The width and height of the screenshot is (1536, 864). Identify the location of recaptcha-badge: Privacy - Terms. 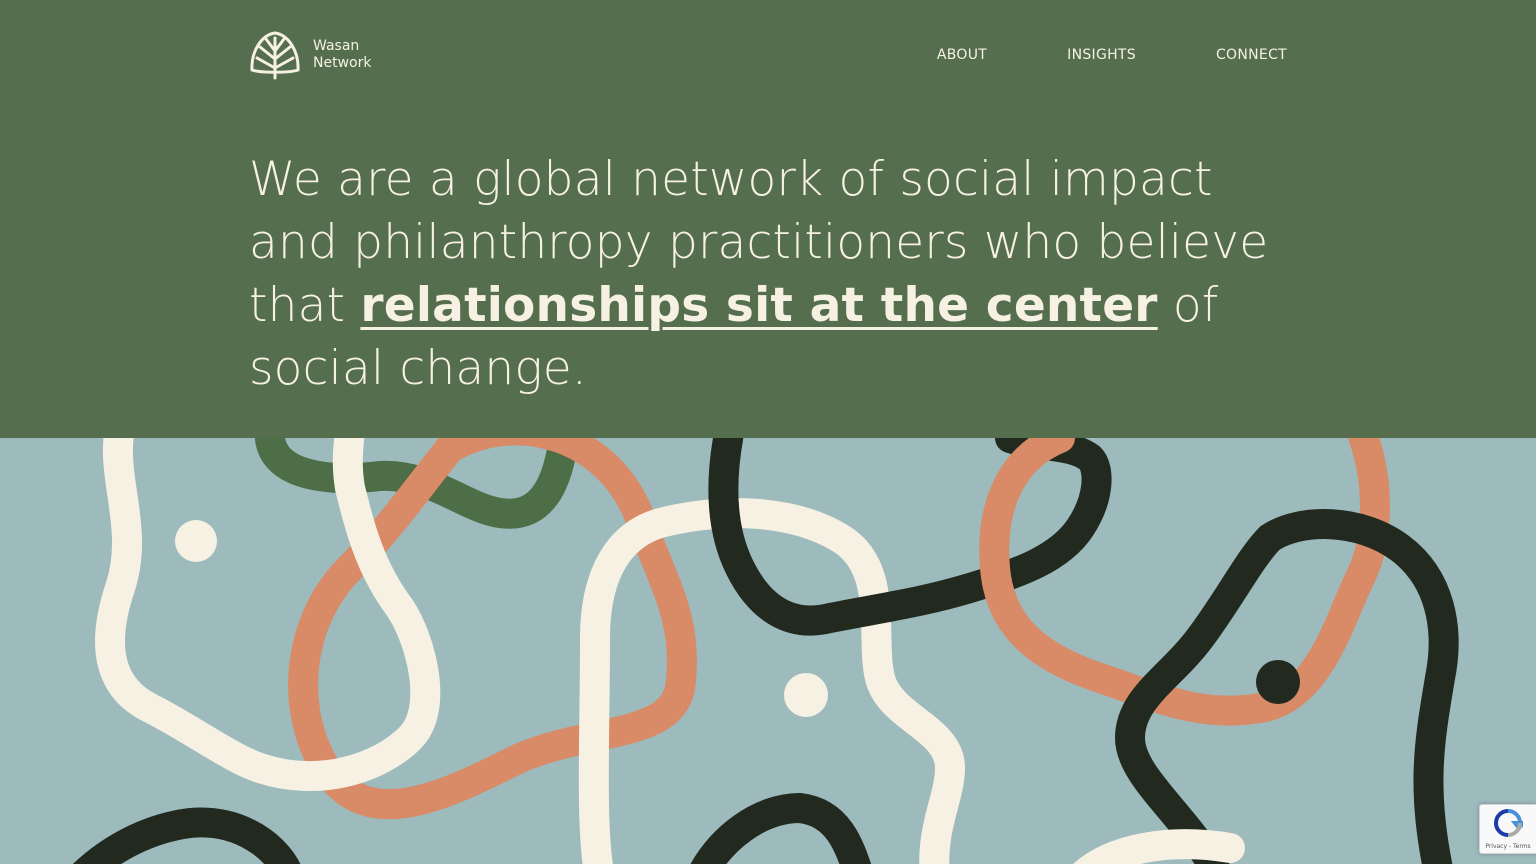
(1507, 829).